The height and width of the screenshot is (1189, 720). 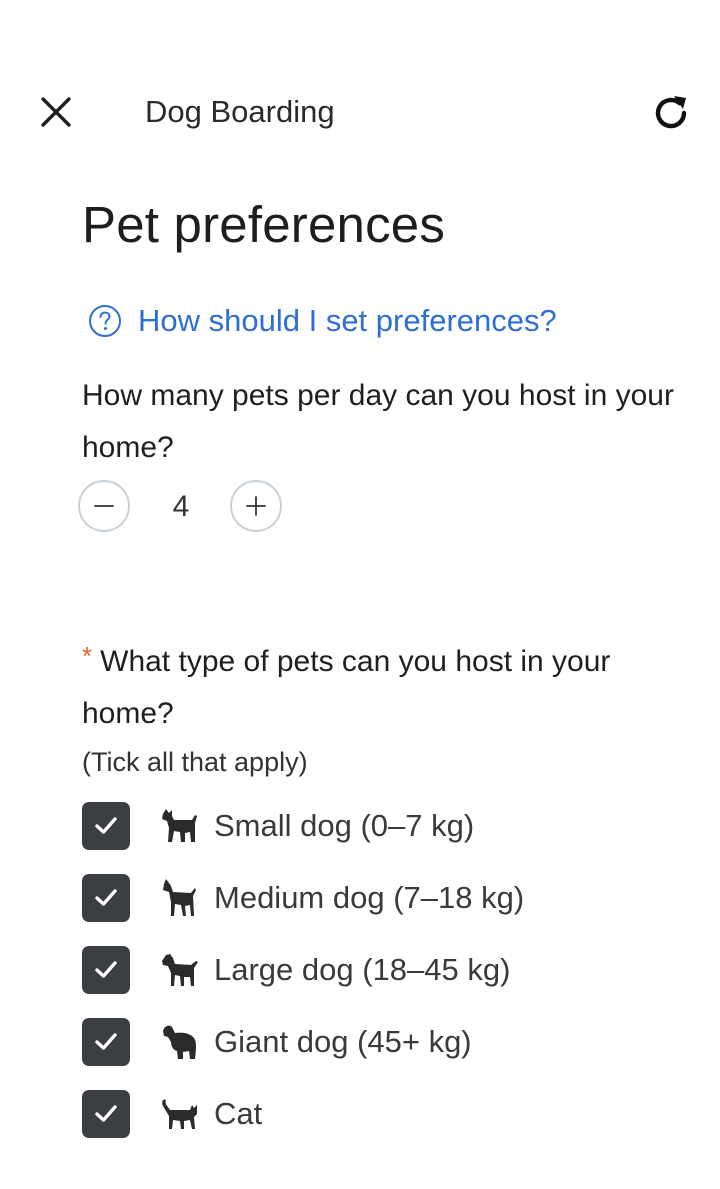 I want to click on option-giant-dog: Giant dog (45+ kg), so click(x=362, y=1043).